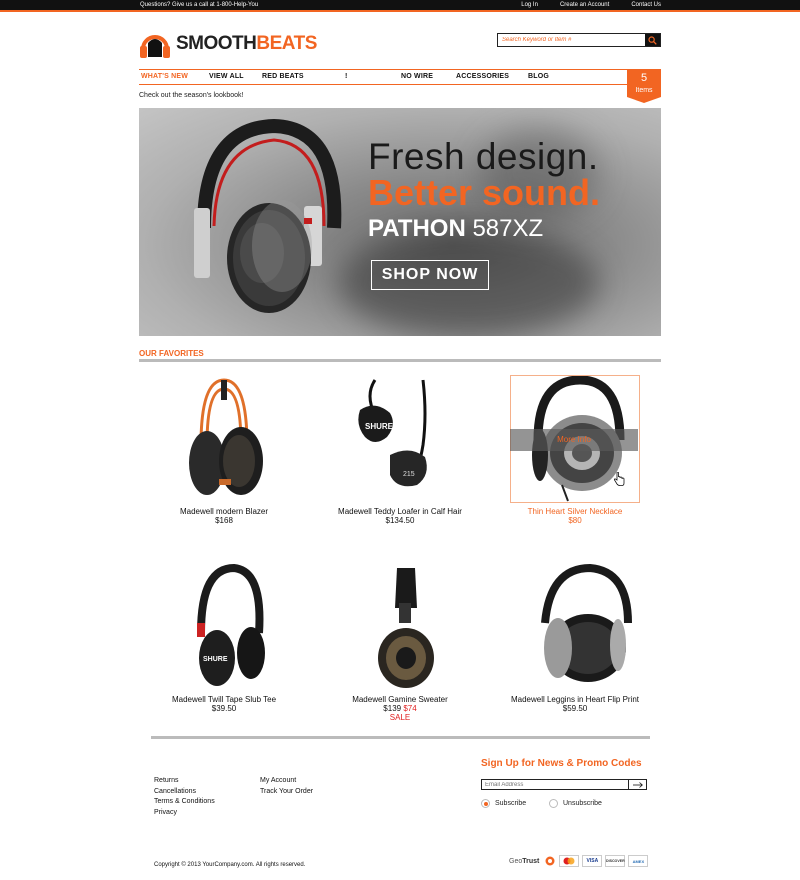 Image resolution: width=800 pixels, height=880 pixels. I want to click on newsletter-submit-button, so click(637, 784).